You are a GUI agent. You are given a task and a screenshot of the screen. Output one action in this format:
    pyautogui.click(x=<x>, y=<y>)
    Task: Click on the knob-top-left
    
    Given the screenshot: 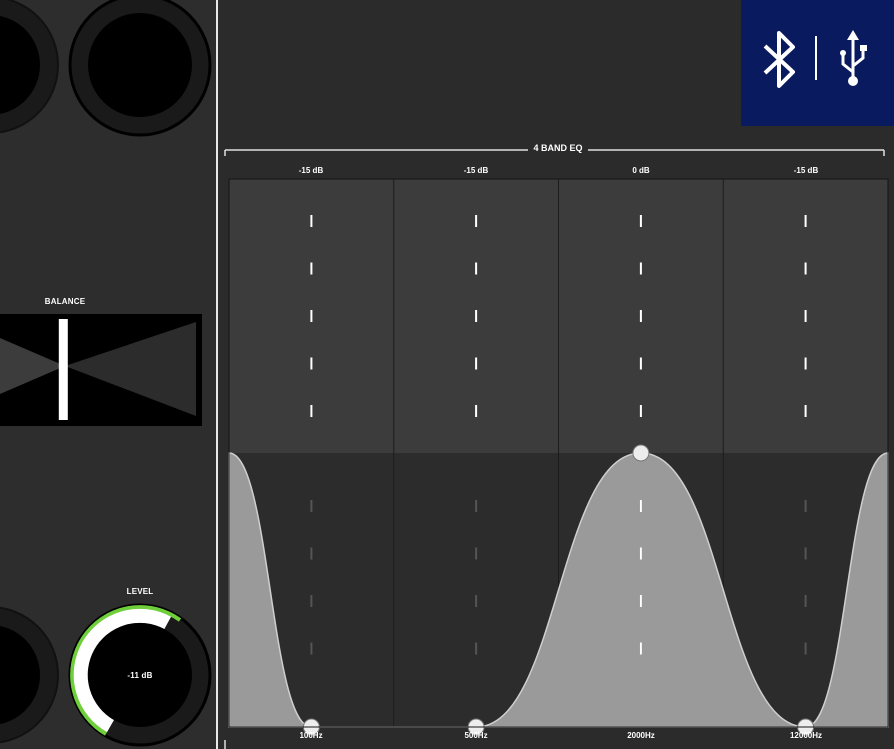 What is the action you would take?
    pyautogui.click(x=29, y=67)
    